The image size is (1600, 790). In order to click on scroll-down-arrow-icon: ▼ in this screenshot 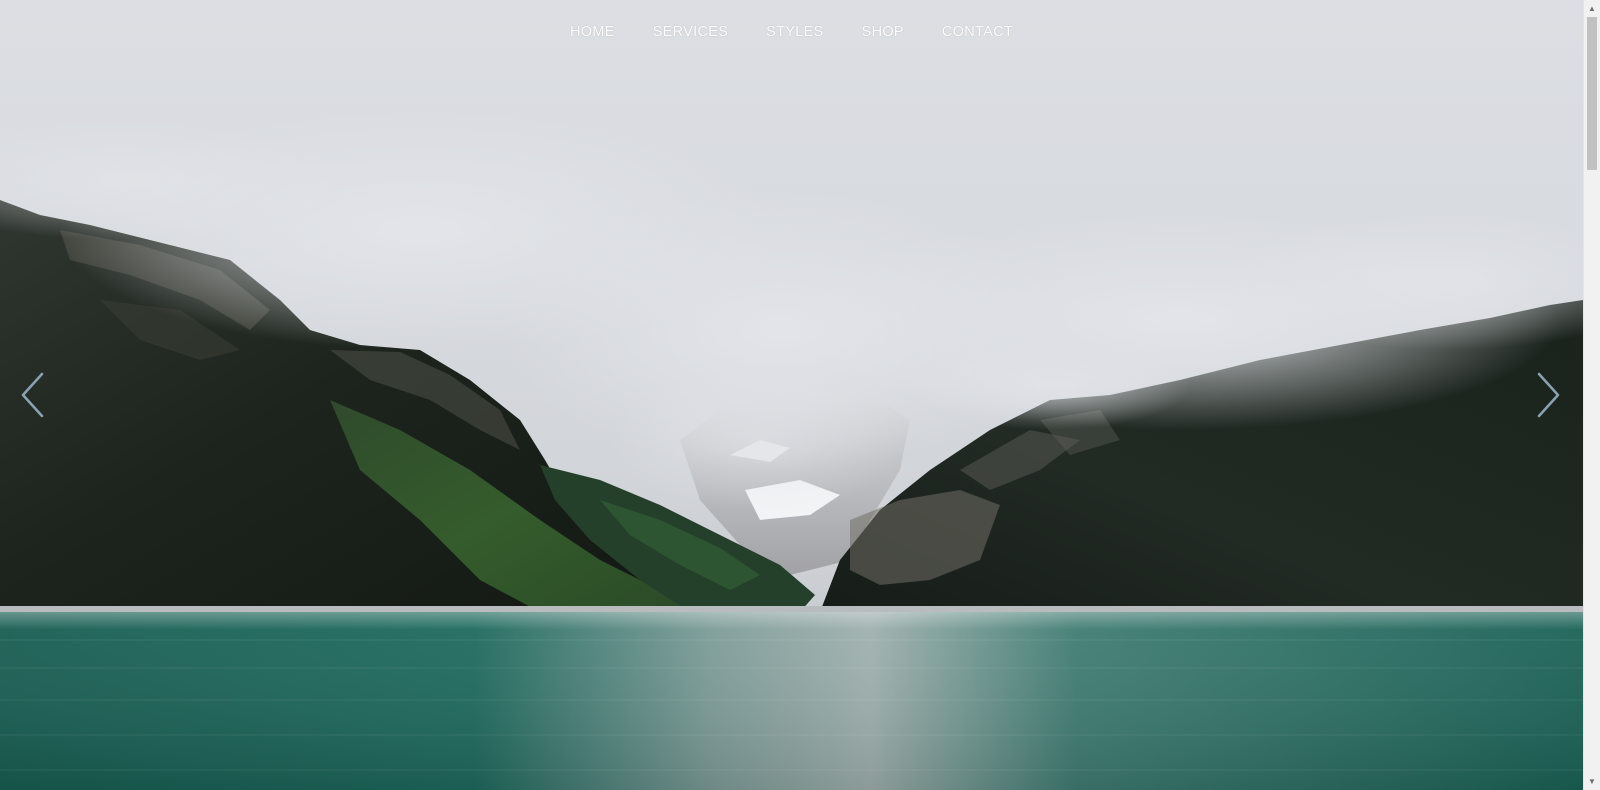, I will do `click(1592, 781)`.